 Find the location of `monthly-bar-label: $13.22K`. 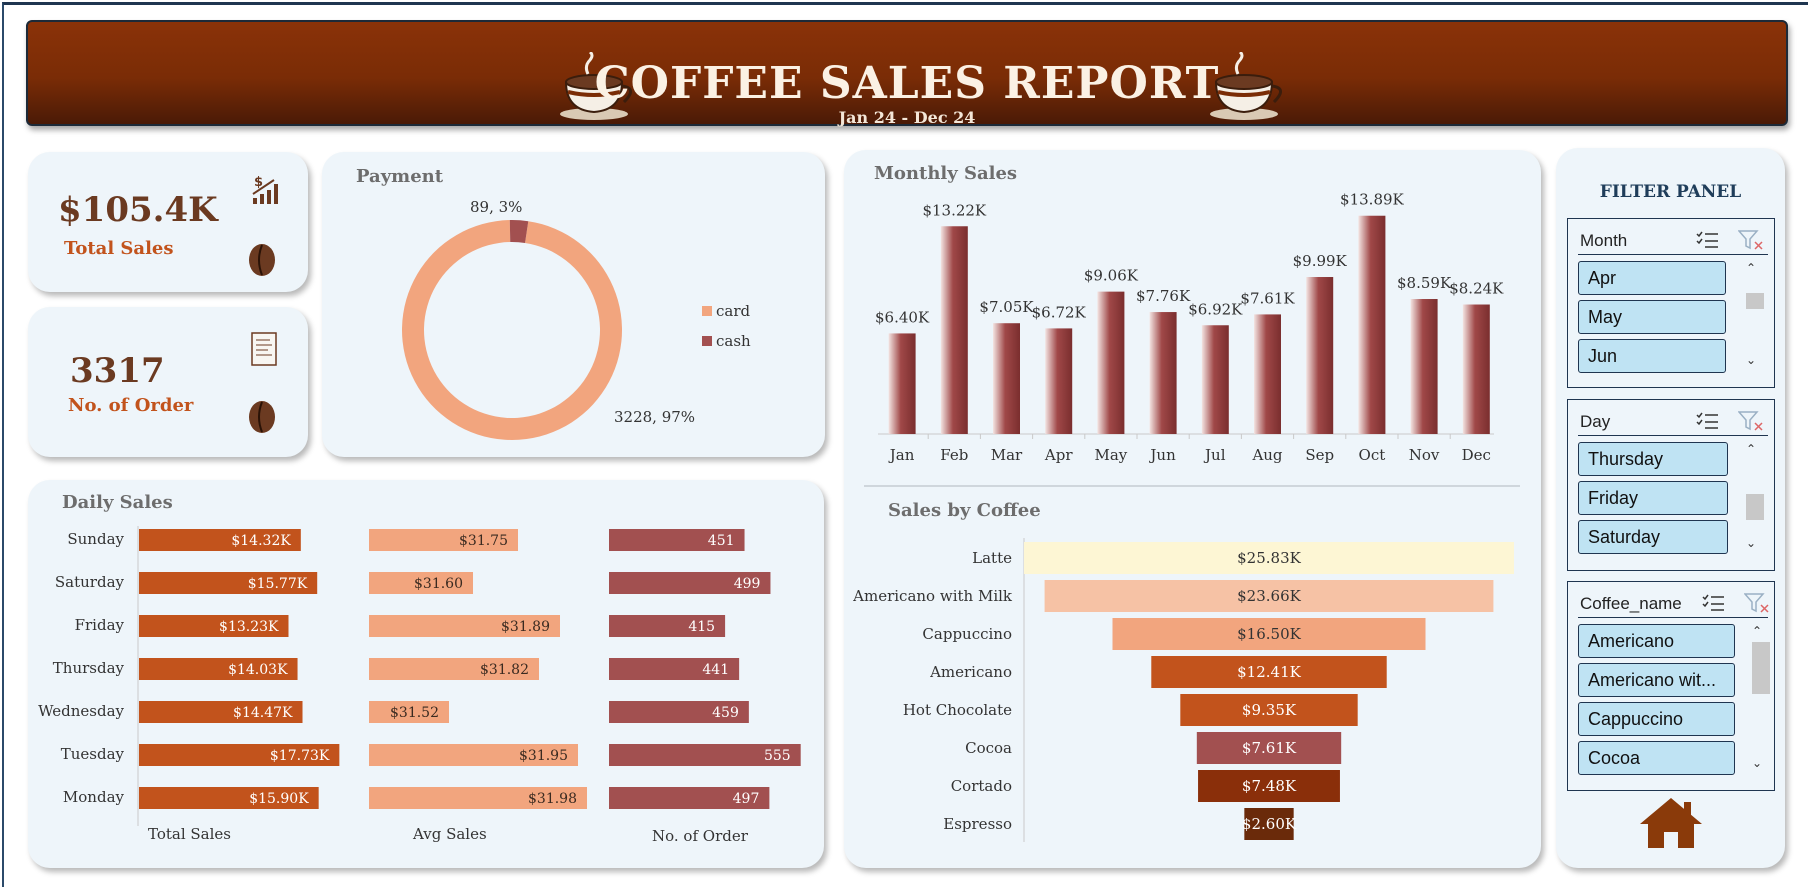

monthly-bar-label: $13.22K is located at coordinates (954, 210).